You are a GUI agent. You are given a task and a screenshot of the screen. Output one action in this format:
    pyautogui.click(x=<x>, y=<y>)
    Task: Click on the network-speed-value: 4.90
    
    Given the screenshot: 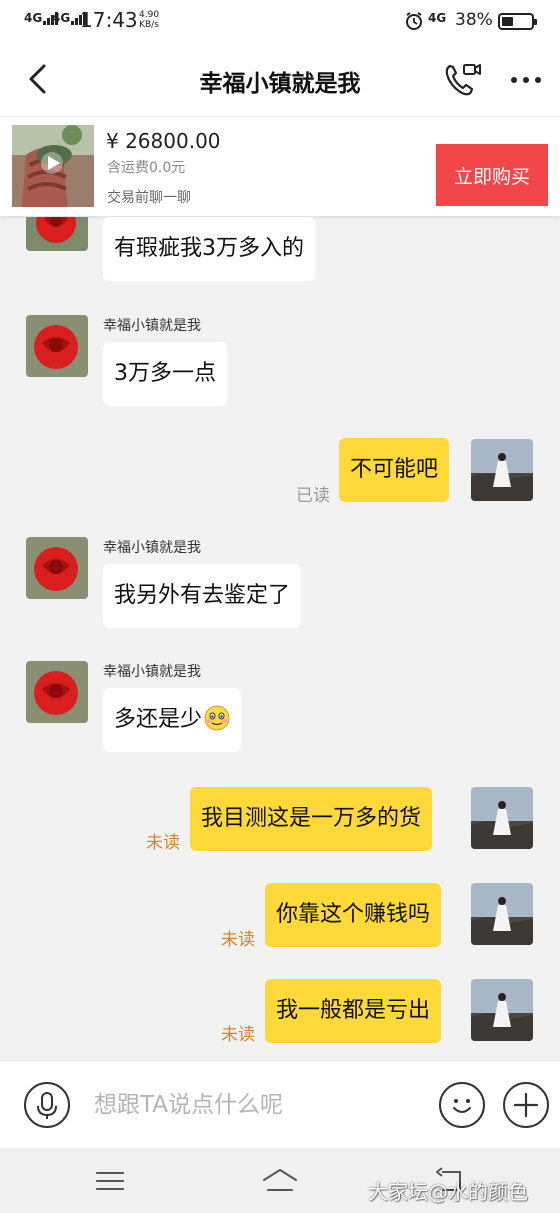 What is the action you would take?
    pyautogui.click(x=149, y=15)
    